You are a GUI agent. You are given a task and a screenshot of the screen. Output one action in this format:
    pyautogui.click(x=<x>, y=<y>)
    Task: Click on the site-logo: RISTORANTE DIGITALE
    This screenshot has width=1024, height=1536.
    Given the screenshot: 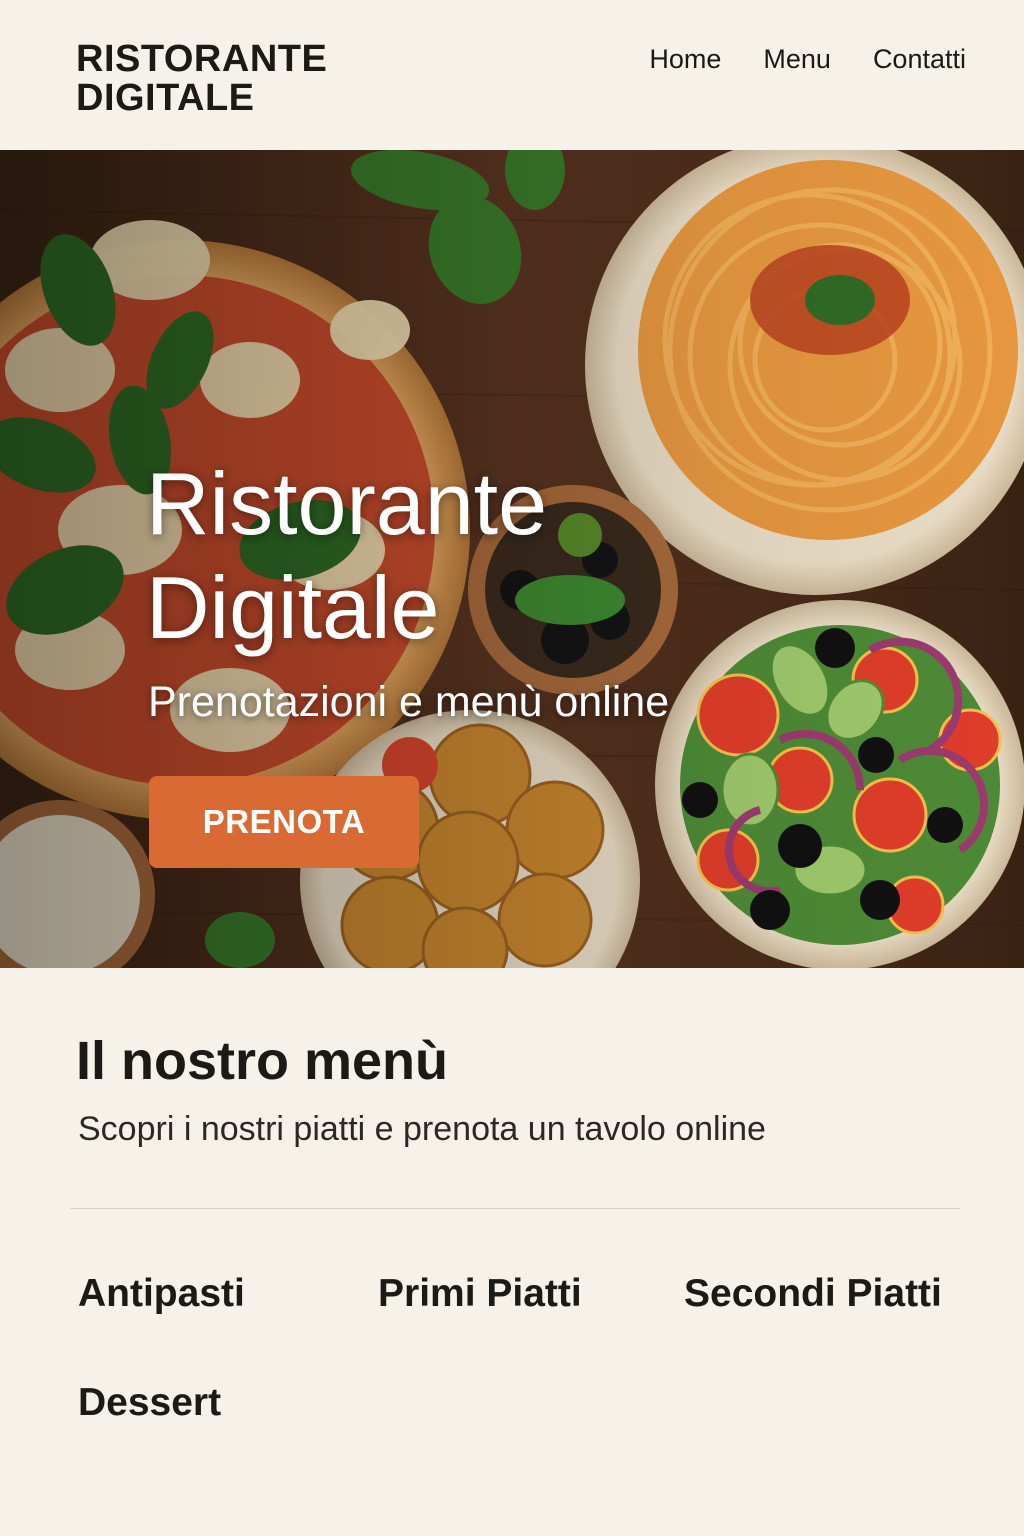 What is the action you would take?
    pyautogui.click(x=201, y=79)
    